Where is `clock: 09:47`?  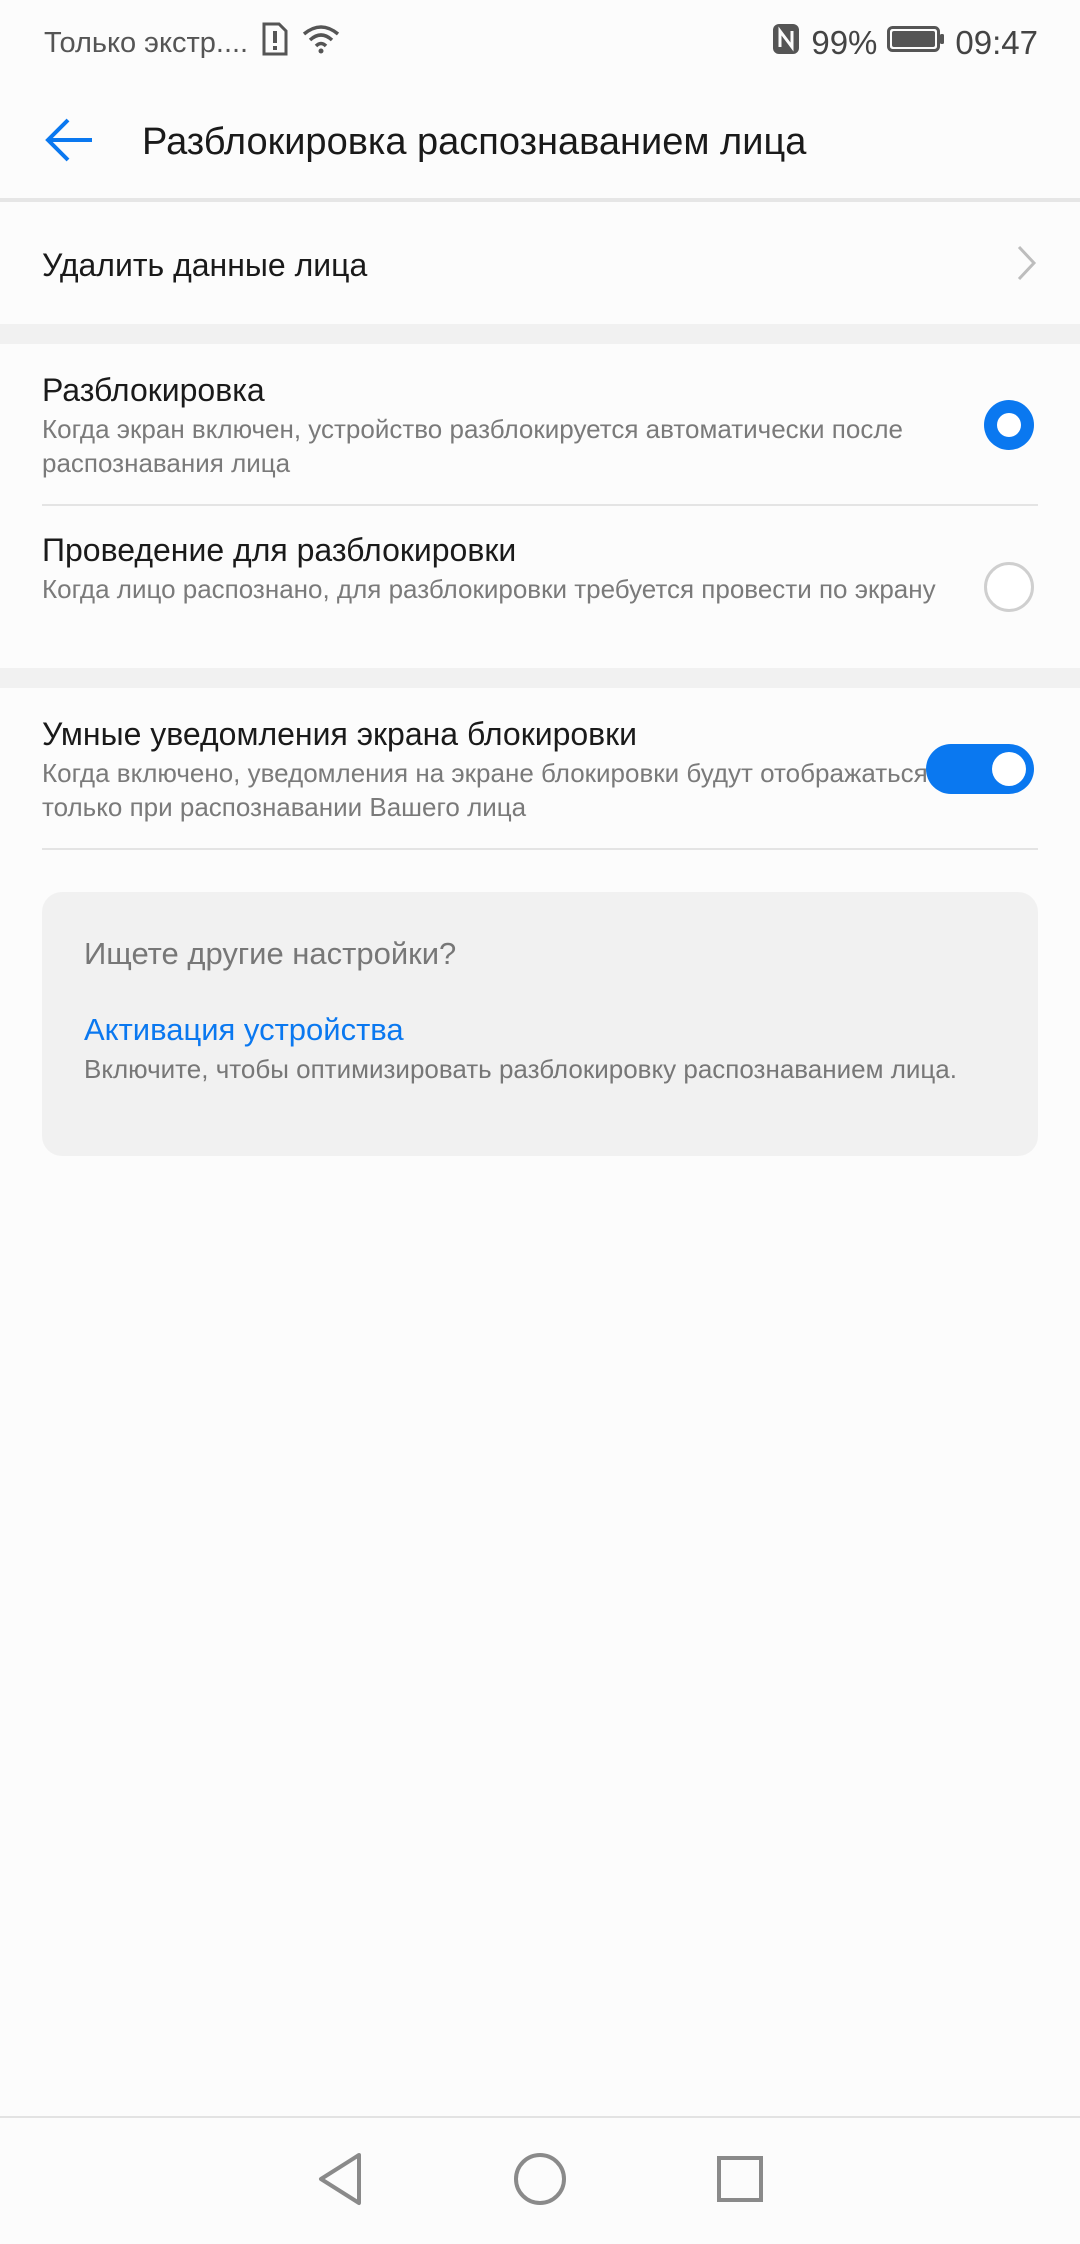
clock: 09:47 is located at coordinates (996, 42).